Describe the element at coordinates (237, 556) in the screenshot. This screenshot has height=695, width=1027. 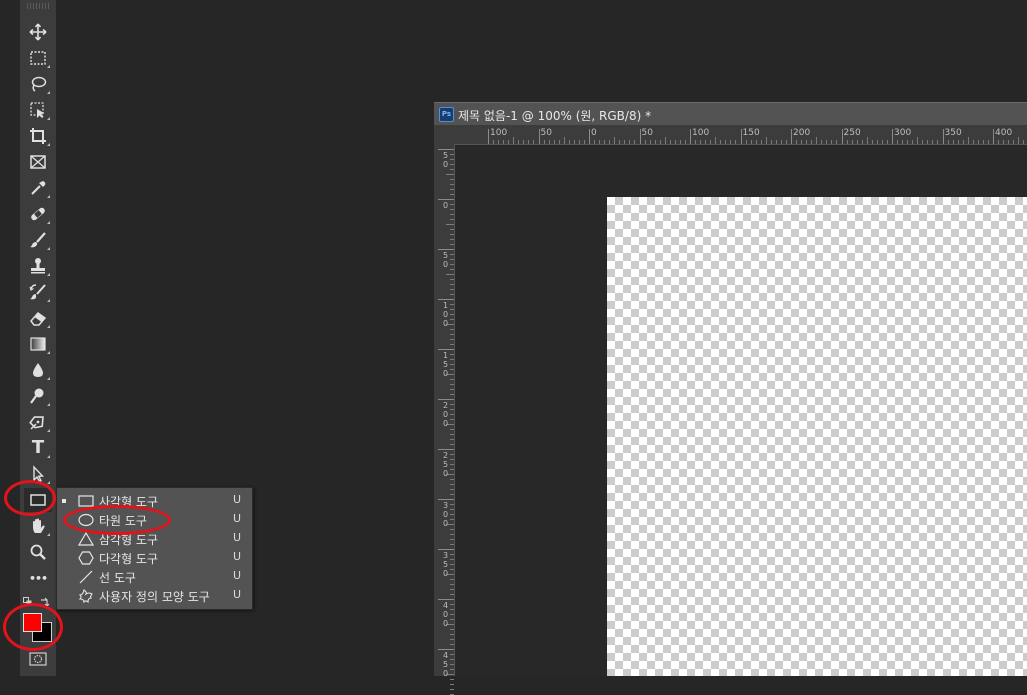
I see `flyout-item-shortcut: U` at that location.